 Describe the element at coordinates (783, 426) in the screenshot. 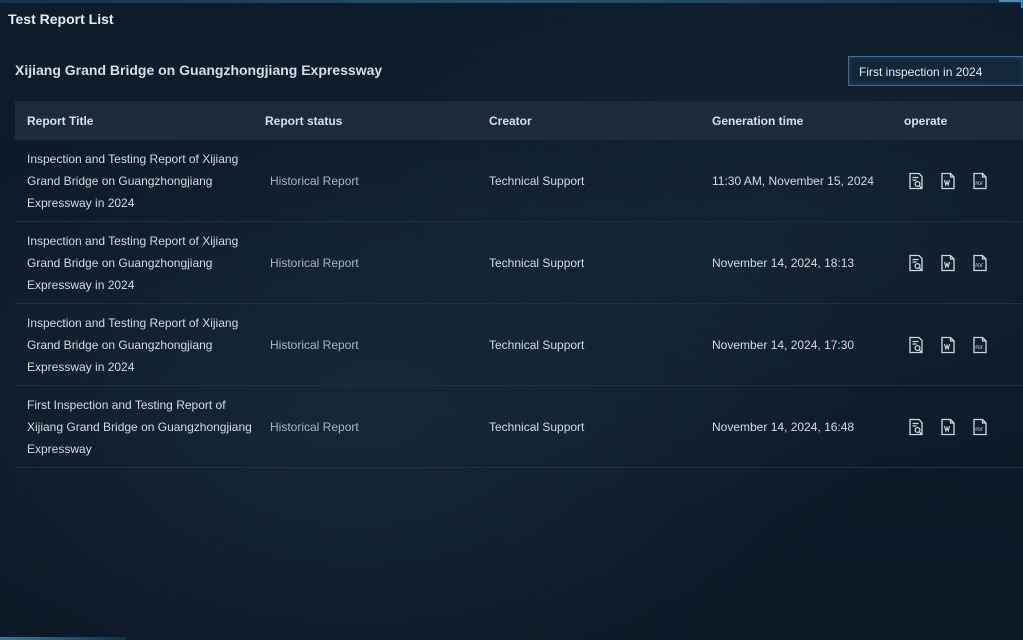

I see `generation-time-cell: November 14, 2024, 16:48` at that location.